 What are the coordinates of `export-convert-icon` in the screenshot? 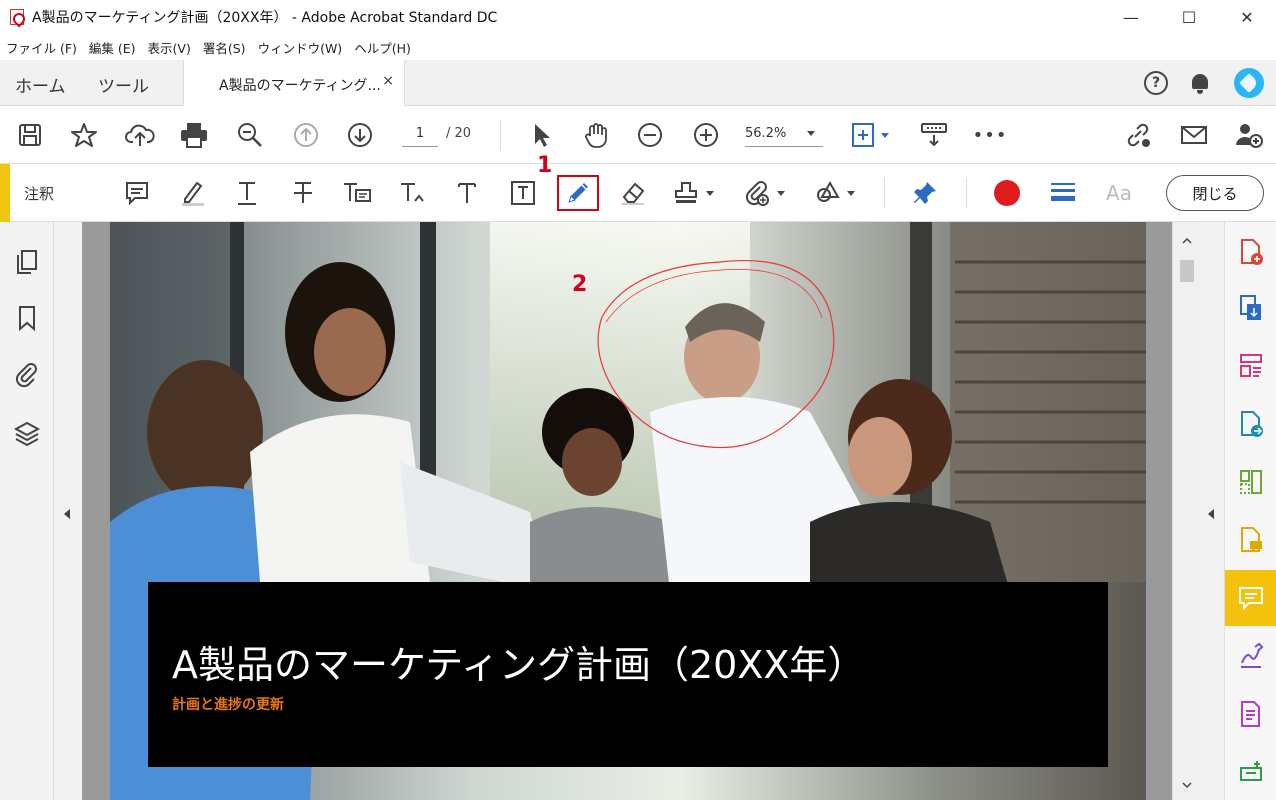 It's located at (1250, 424).